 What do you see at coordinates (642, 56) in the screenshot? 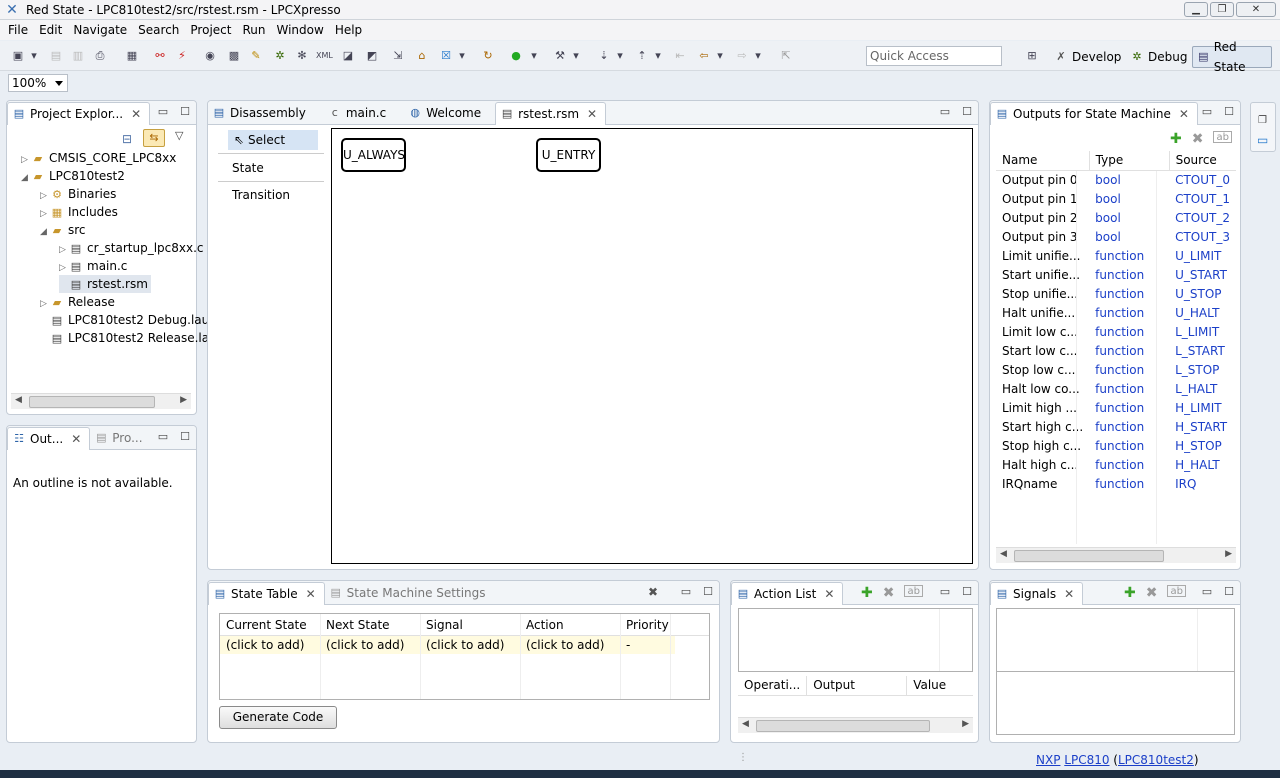
I see `prev-annotation-icon: ⇡` at bounding box center [642, 56].